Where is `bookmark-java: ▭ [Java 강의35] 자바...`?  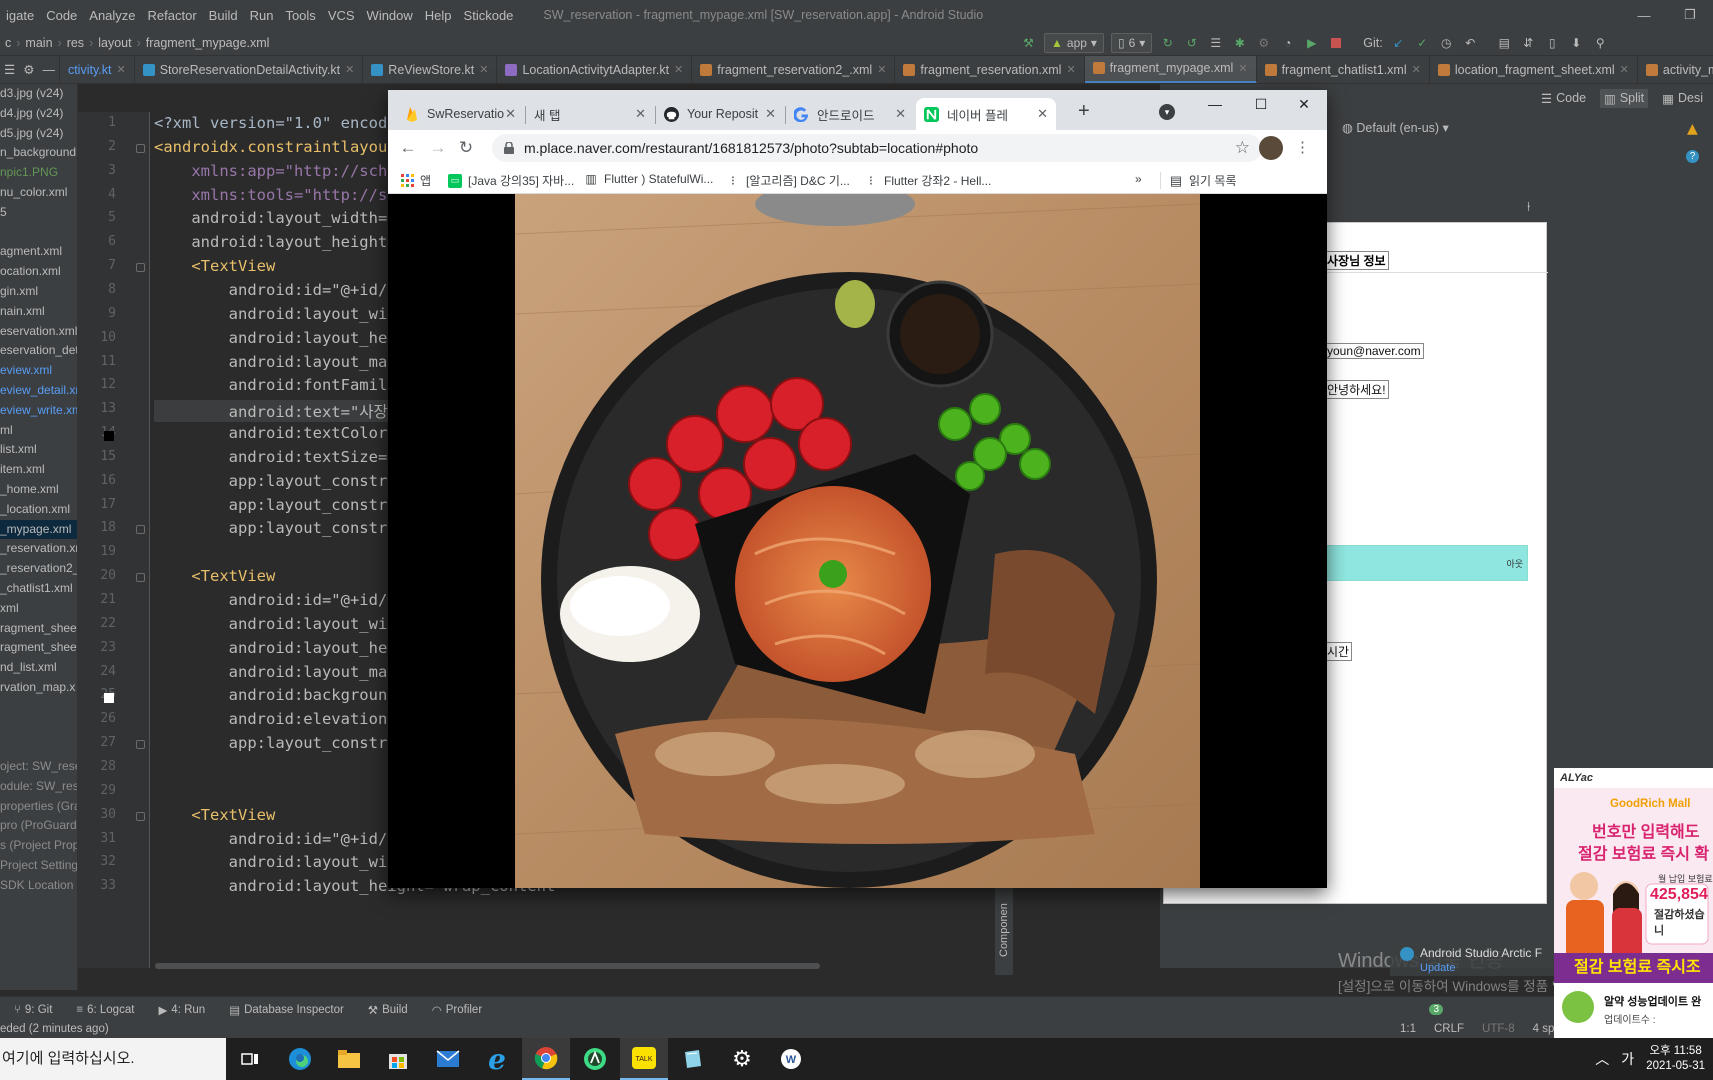 bookmark-java: ▭ [Java 강의35] 자바... is located at coordinates (511, 180).